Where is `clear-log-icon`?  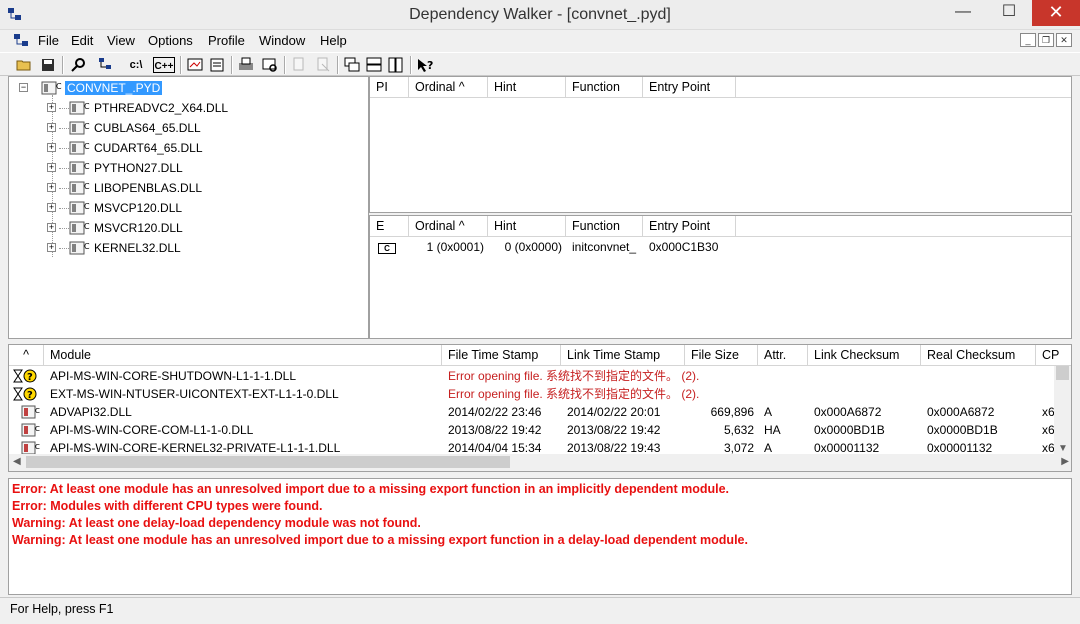 clear-log-icon is located at coordinates (323, 65).